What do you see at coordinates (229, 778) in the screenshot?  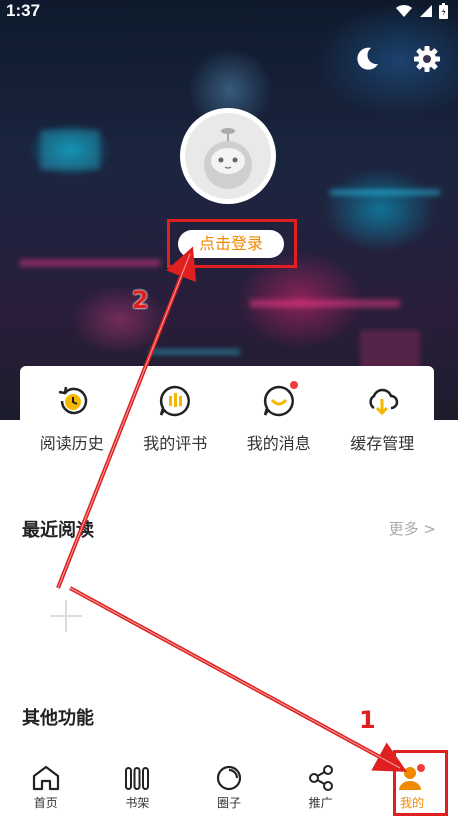 I see `circle-icon` at bounding box center [229, 778].